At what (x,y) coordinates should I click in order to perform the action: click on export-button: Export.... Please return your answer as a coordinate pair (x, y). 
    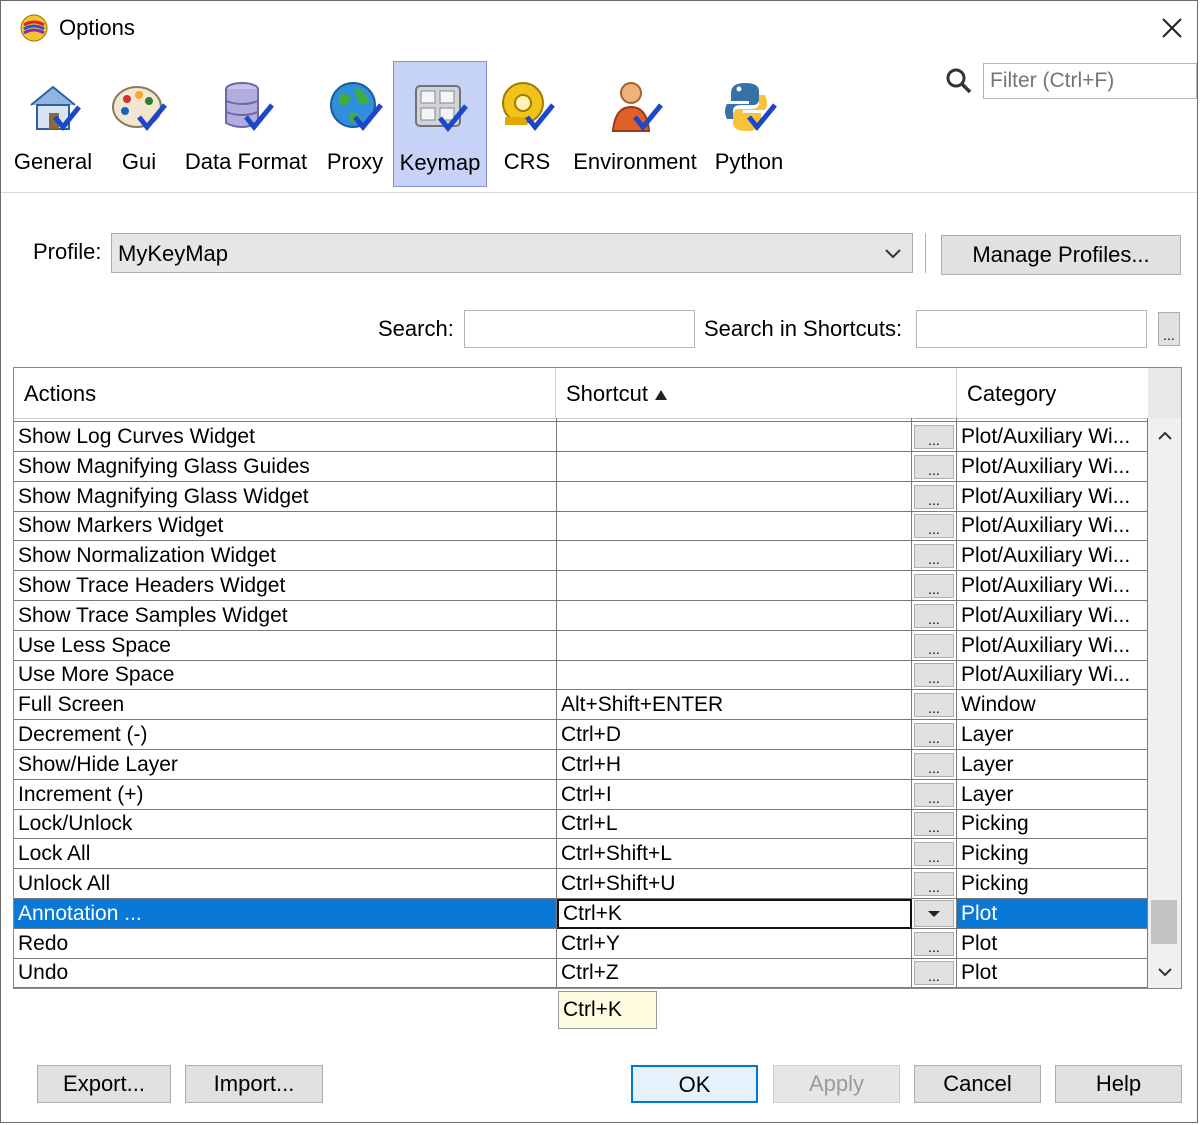
    Looking at the image, I should click on (104, 1084).